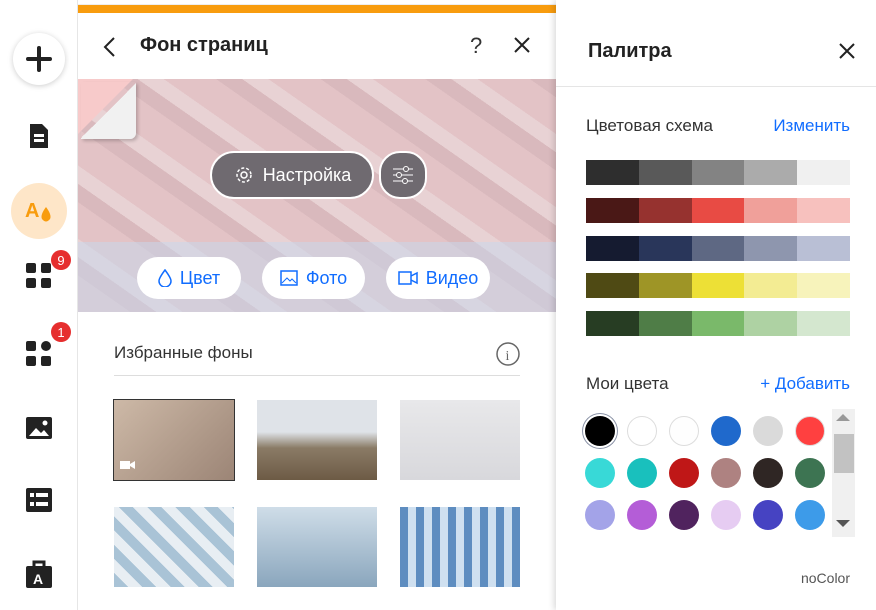 The image size is (876, 610). What do you see at coordinates (183, 352) in the screenshot?
I see `favorites-title: Избранные фоны` at bounding box center [183, 352].